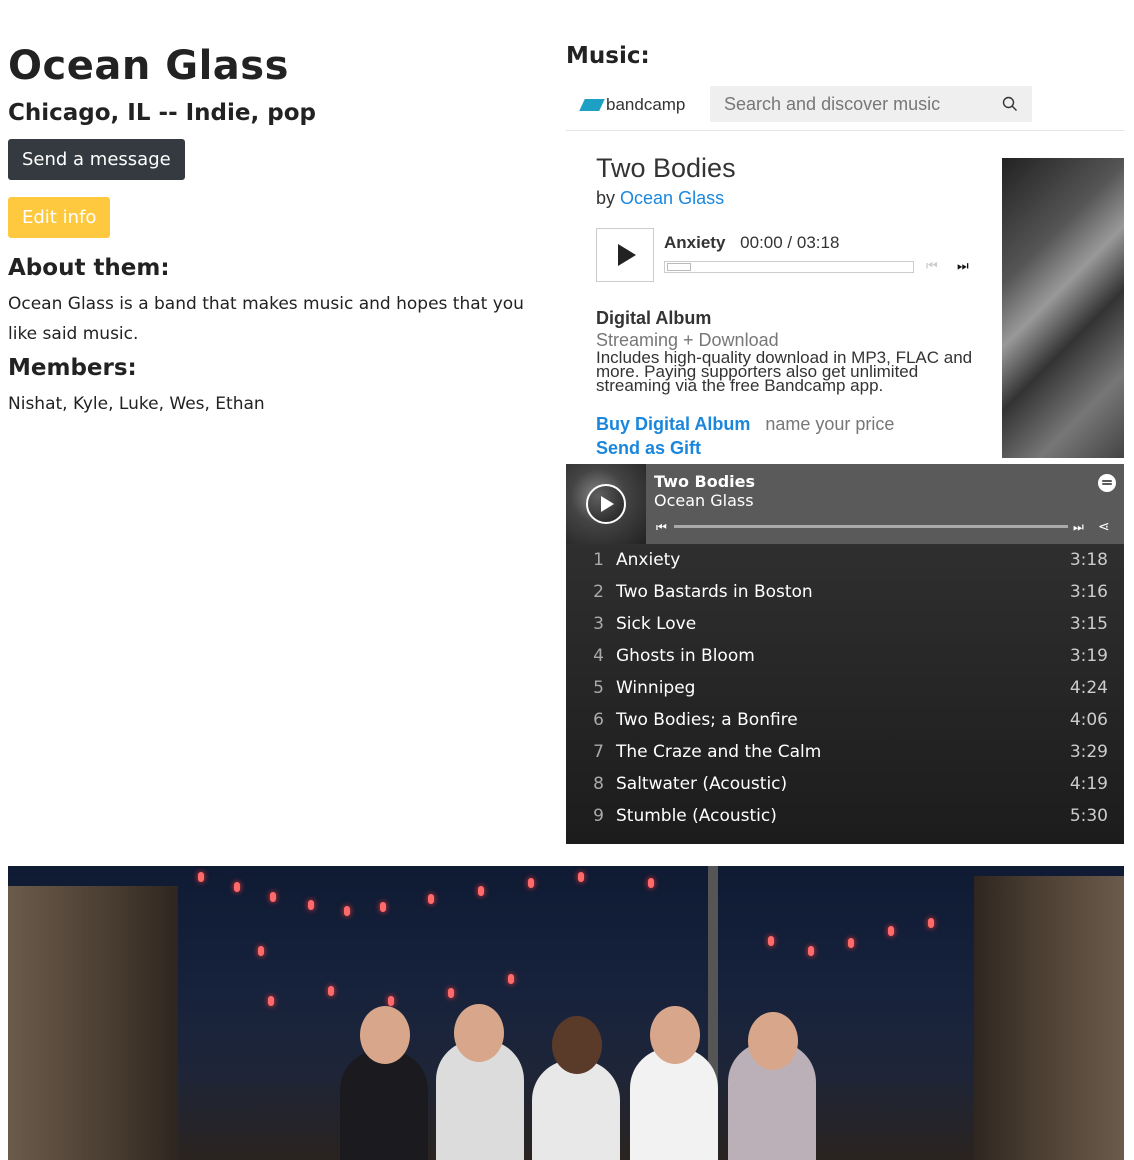  Describe the element at coordinates (598, 816) in the screenshot. I see `track-number: 9` at that location.